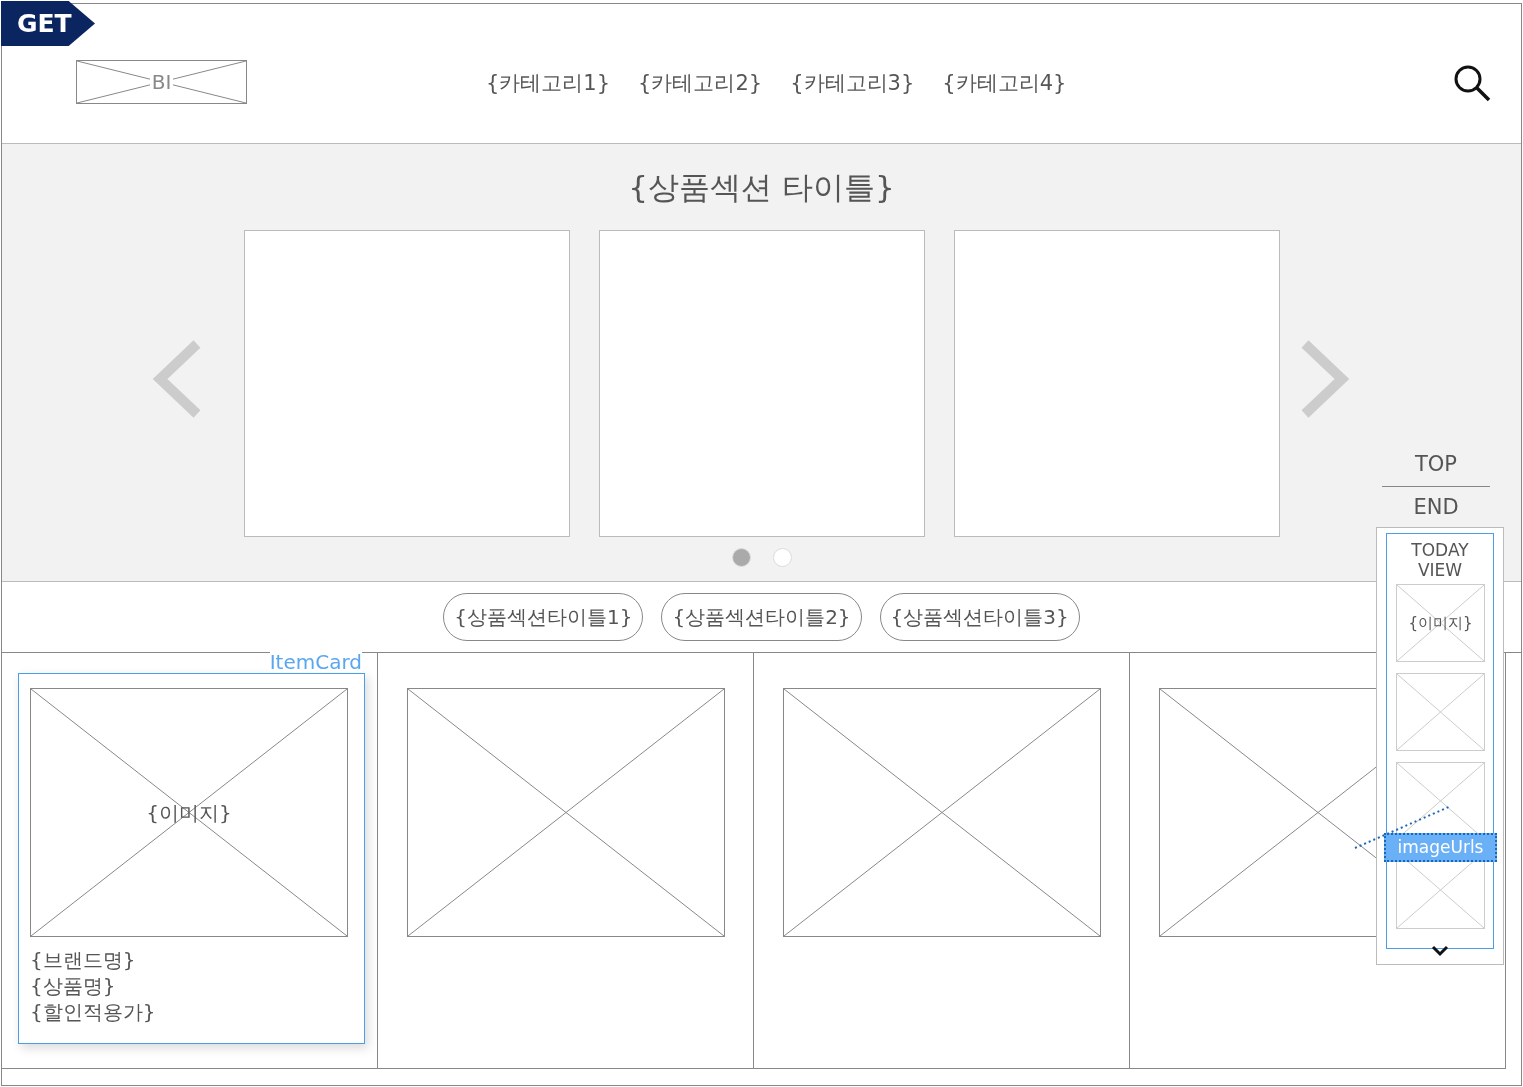  What do you see at coordinates (161, 82) in the screenshot?
I see `logo-placeholder: BI` at bounding box center [161, 82].